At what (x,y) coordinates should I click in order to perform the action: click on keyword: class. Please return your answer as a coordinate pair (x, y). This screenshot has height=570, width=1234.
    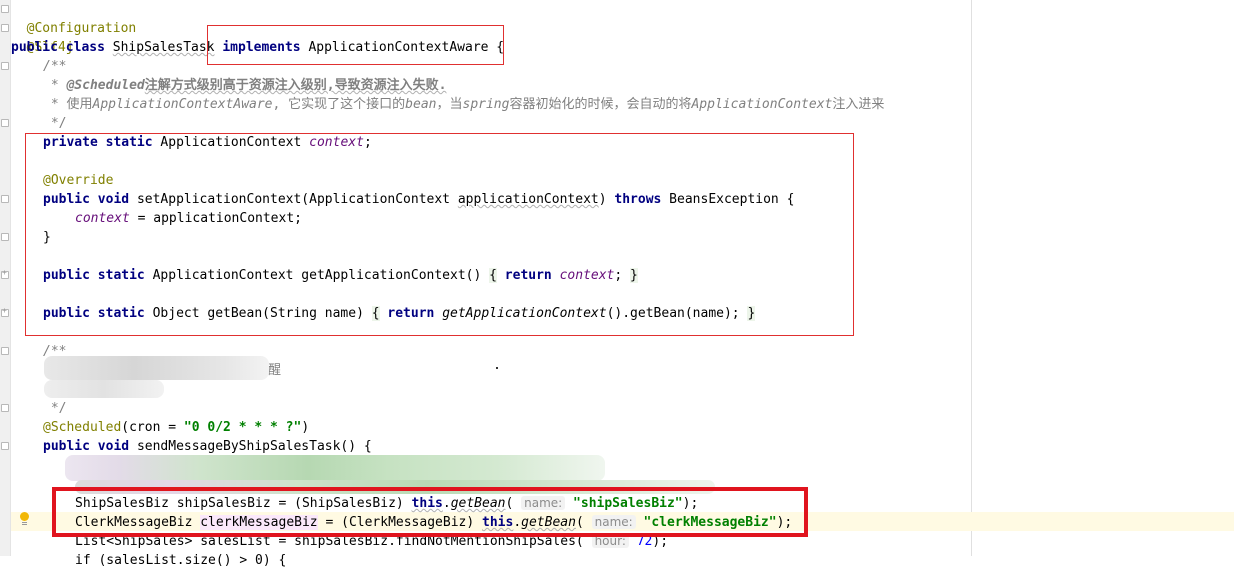
    Looking at the image, I should click on (85, 47).